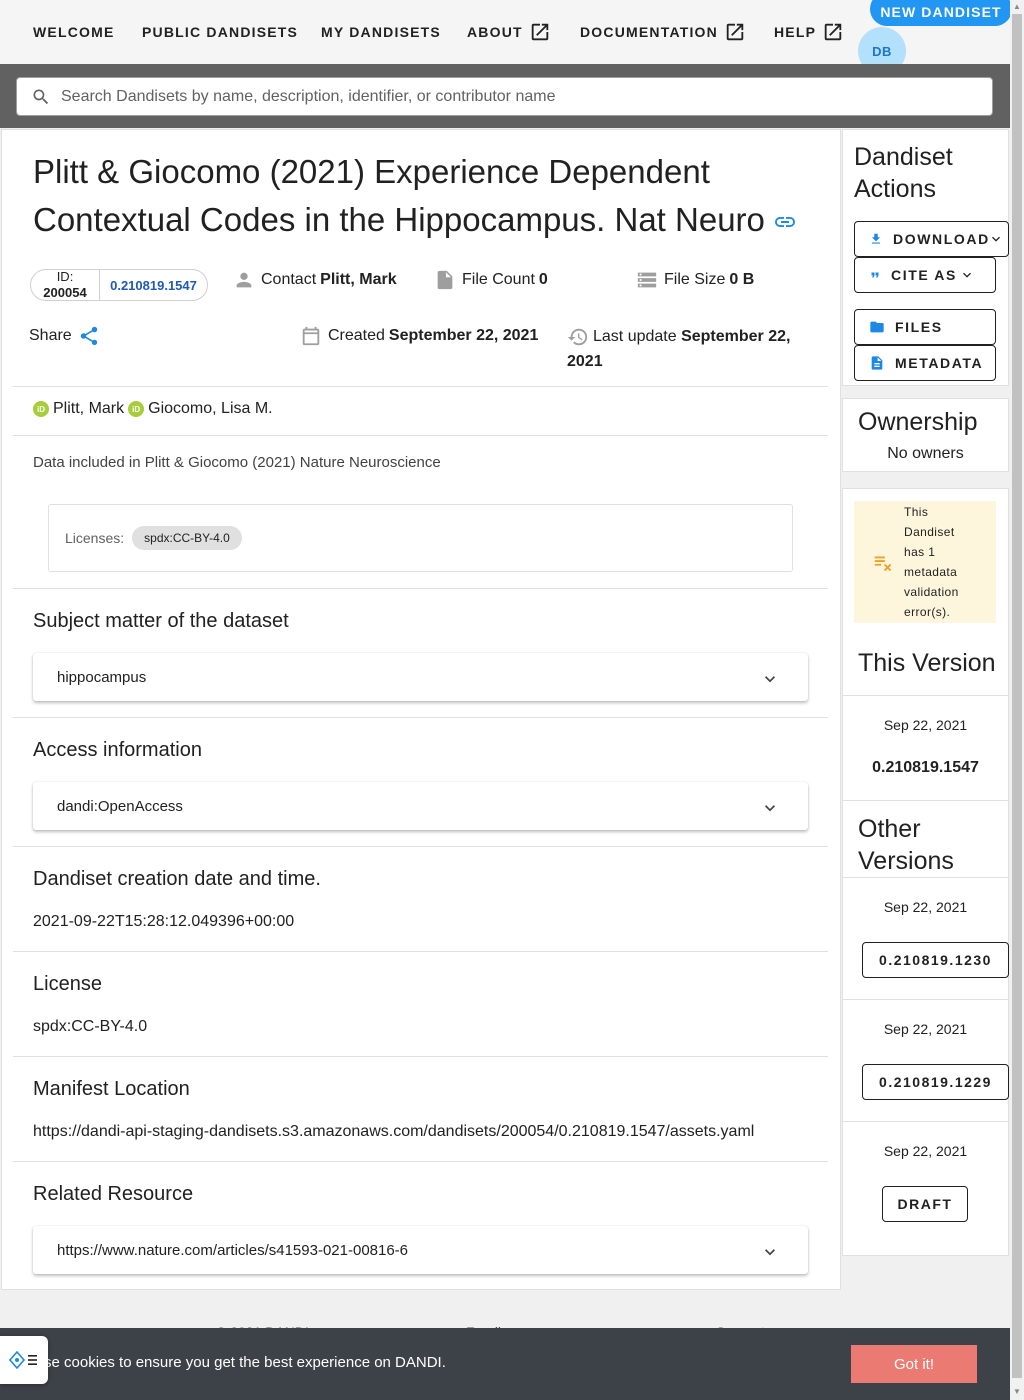  Describe the element at coordinates (906, 845) in the screenshot. I see `other-versions-title: Other Versions` at that location.